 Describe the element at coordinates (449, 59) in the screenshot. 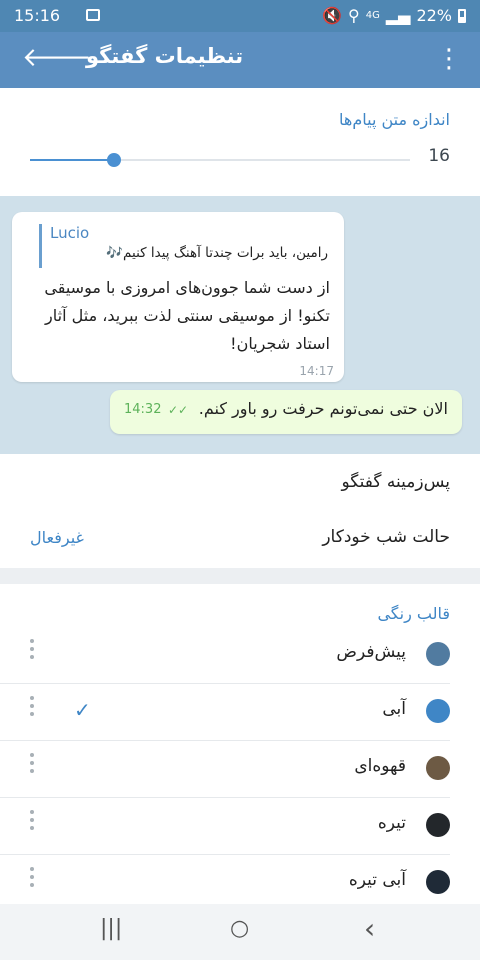

I see `more-vert-icon: ⋮` at that location.